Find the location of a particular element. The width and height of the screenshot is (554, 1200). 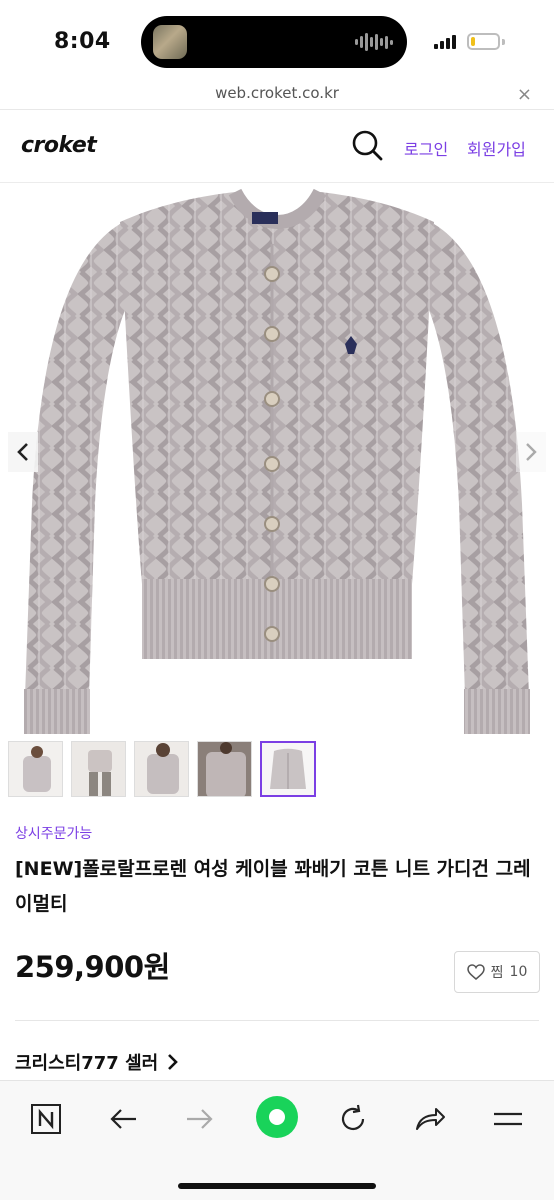

audio-waveform-icon is located at coordinates (374, 42).